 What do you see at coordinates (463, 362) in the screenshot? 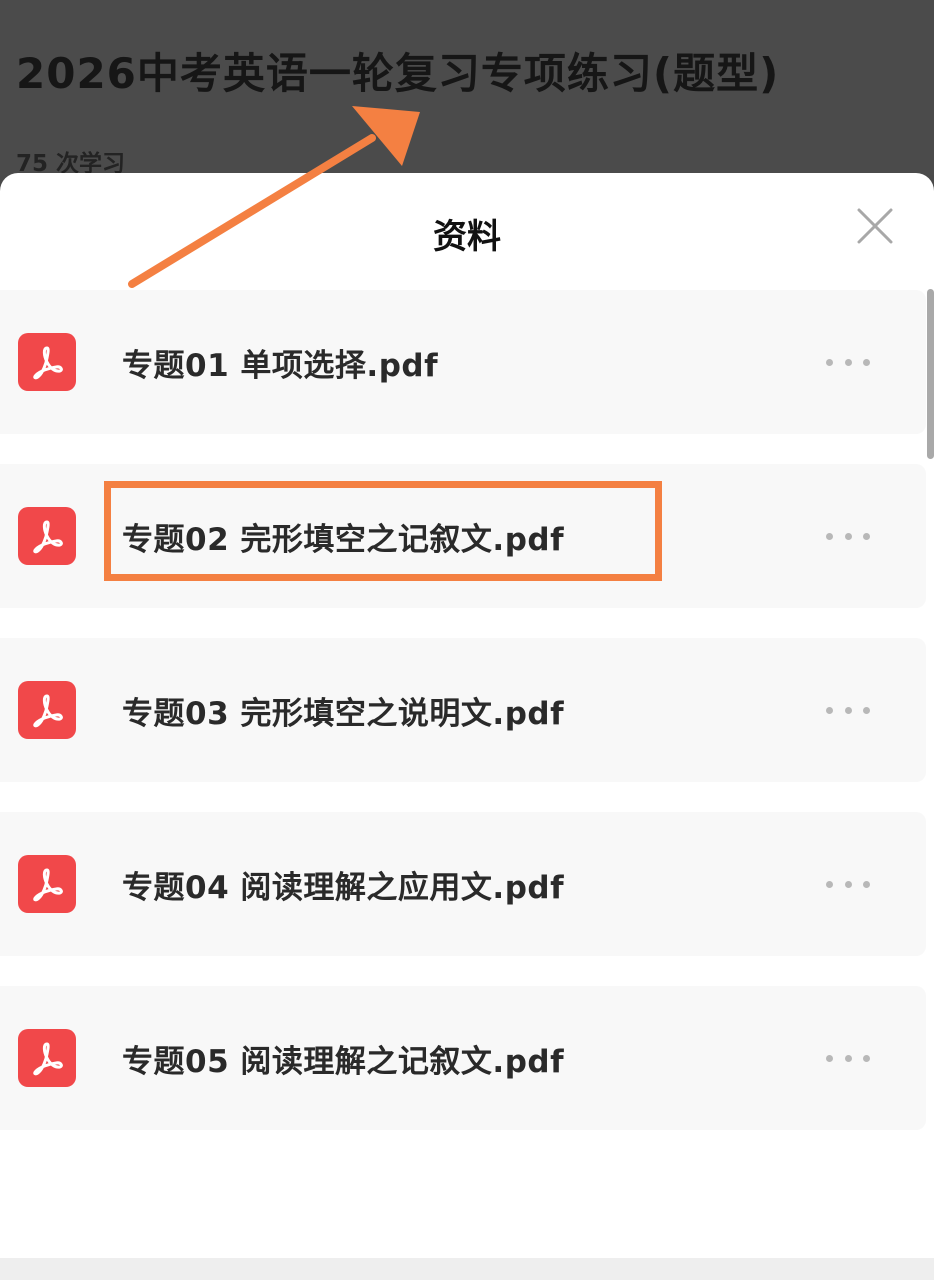
I see `file-item: 专题01 单项选择.pdf` at bounding box center [463, 362].